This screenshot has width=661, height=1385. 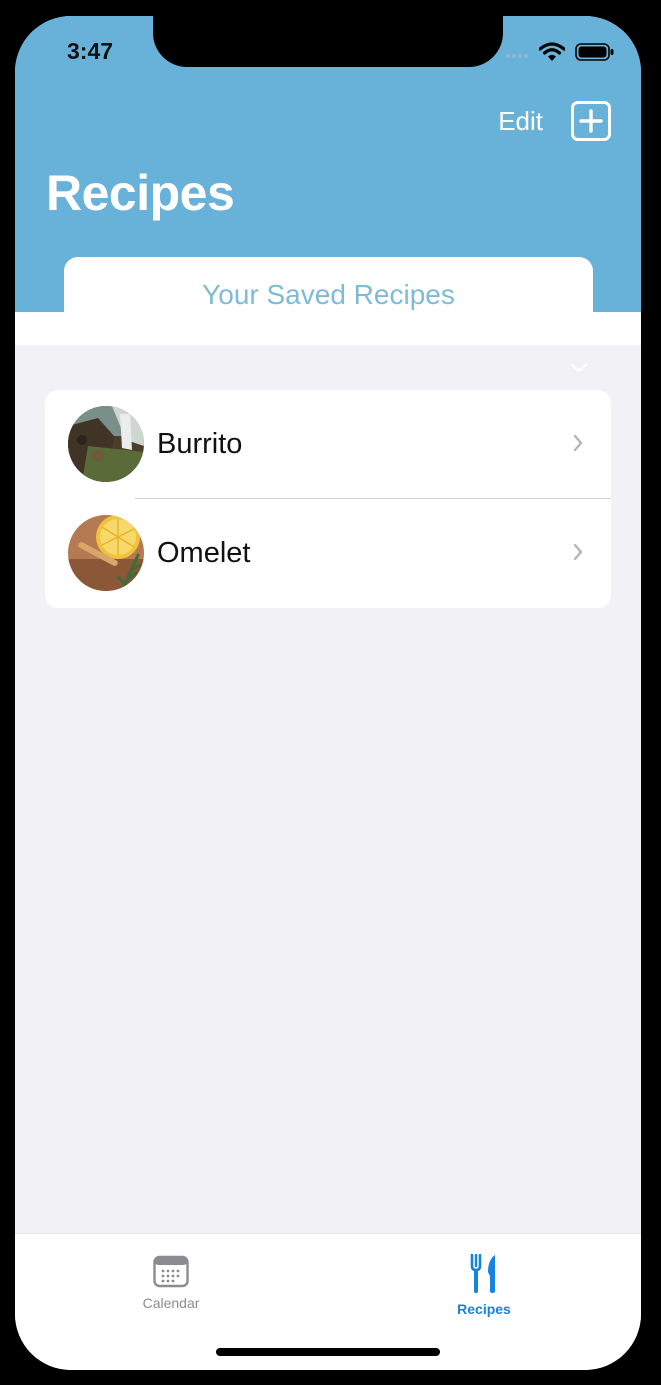 I want to click on status-time: 3:47, so click(x=90, y=51).